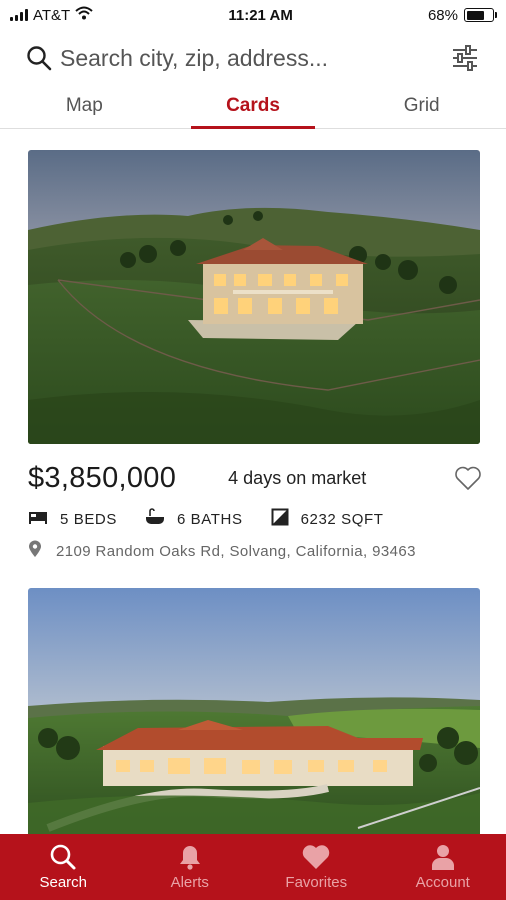 The height and width of the screenshot is (900, 506). Describe the element at coordinates (254, 519) in the screenshot. I see `listing-features: 5 BEDS 6 BATHS 6232 SQFT` at that location.